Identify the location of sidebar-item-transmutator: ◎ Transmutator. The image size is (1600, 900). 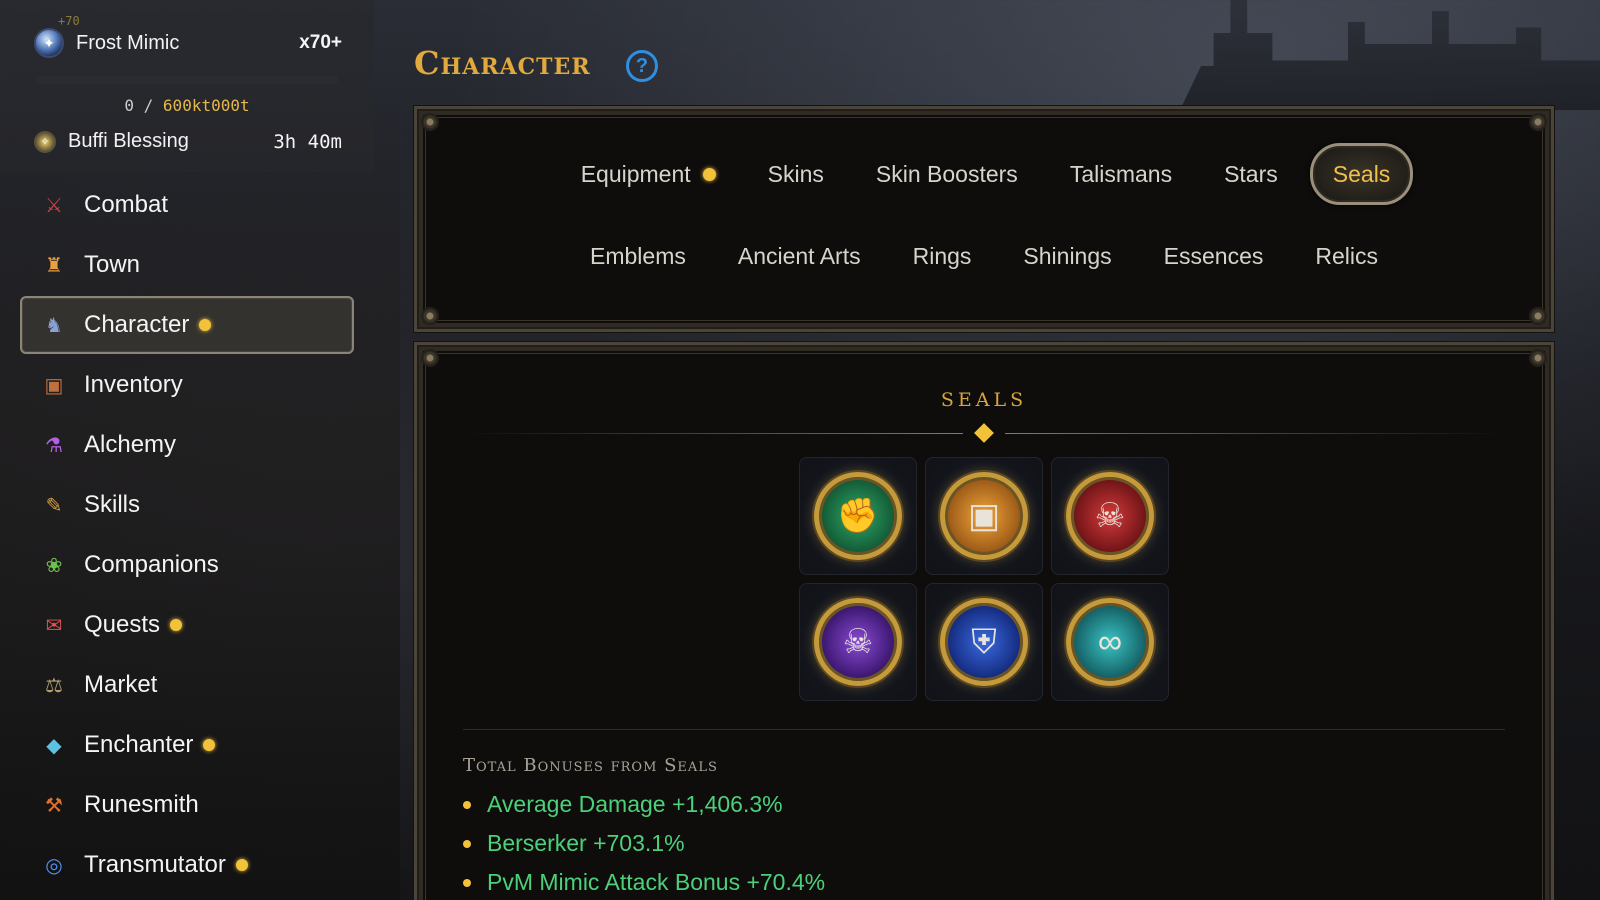
(187, 865).